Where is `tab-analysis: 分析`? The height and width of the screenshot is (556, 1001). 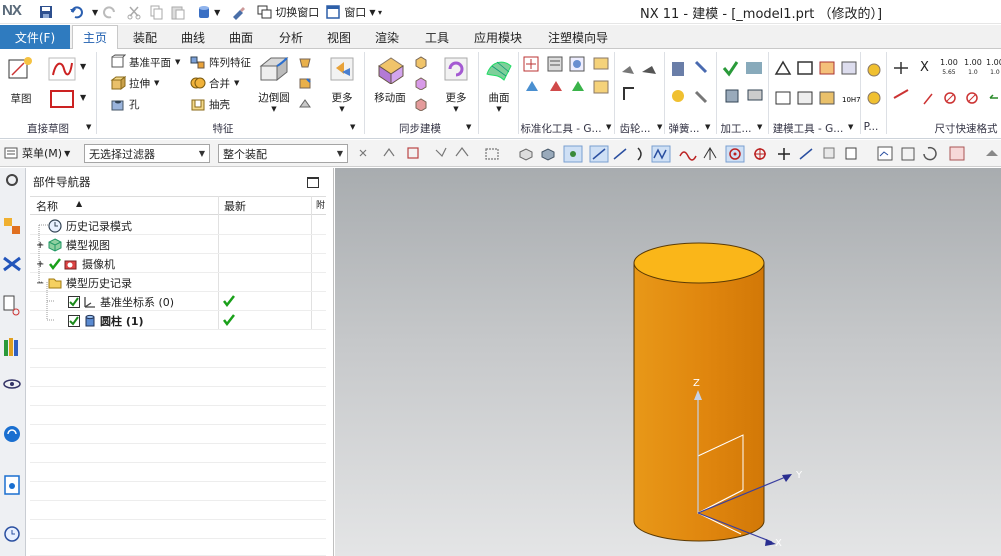 tab-analysis: 分析 is located at coordinates (291, 37).